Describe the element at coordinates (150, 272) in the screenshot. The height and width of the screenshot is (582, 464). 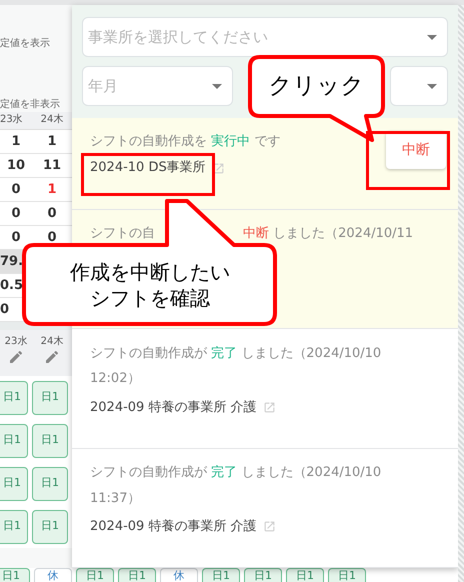
I see `callout-text: 作成を中断したい` at that location.